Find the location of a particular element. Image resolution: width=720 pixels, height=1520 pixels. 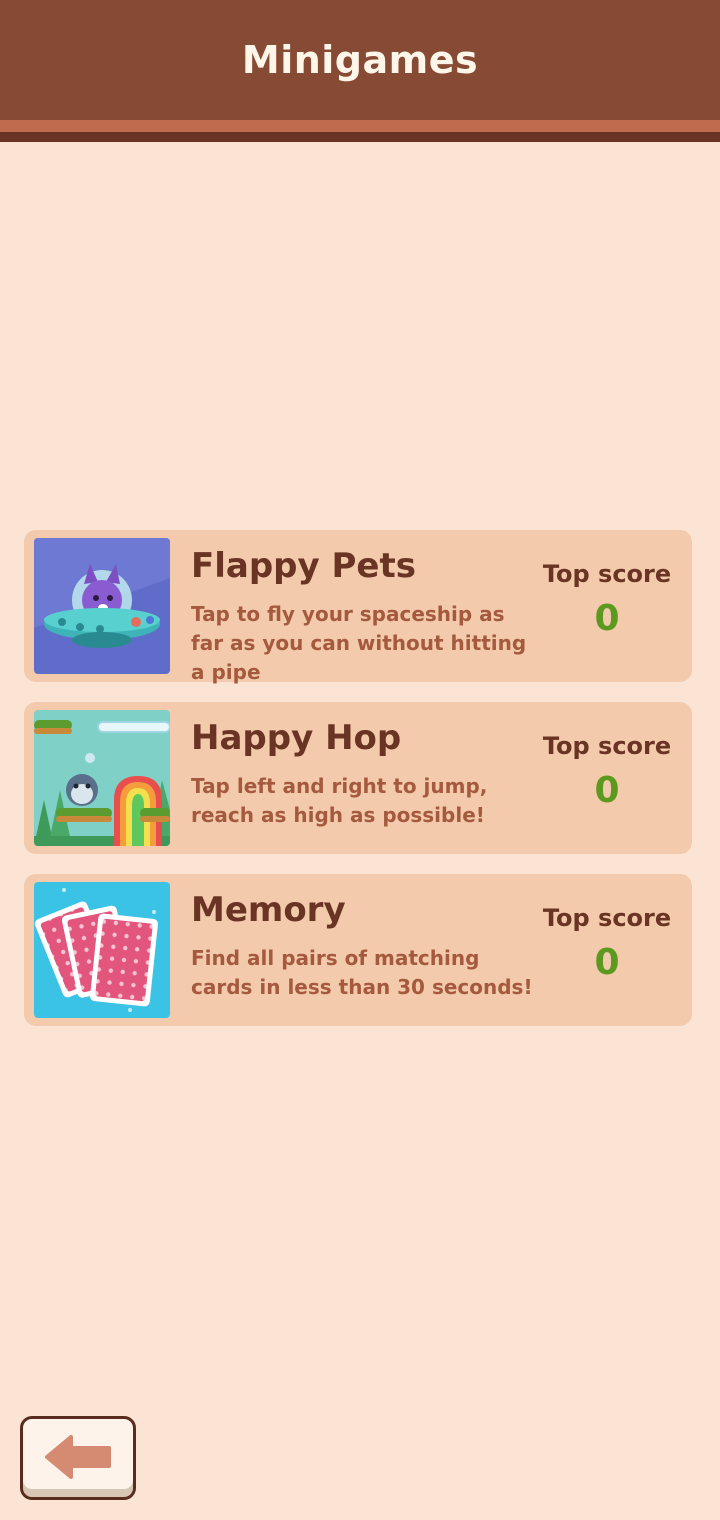

cards-icon is located at coordinates (102, 950).